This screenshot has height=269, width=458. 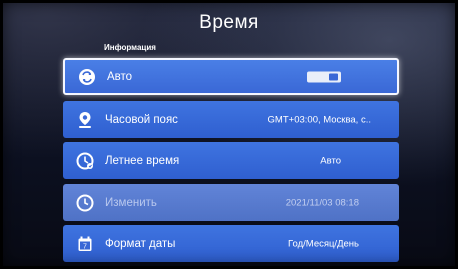 What do you see at coordinates (231, 119) in the screenshot?
I see `settings-row-timezone: Часовой пояс GMT+03:00, Москва, с..` at bounding box center [231, 119].